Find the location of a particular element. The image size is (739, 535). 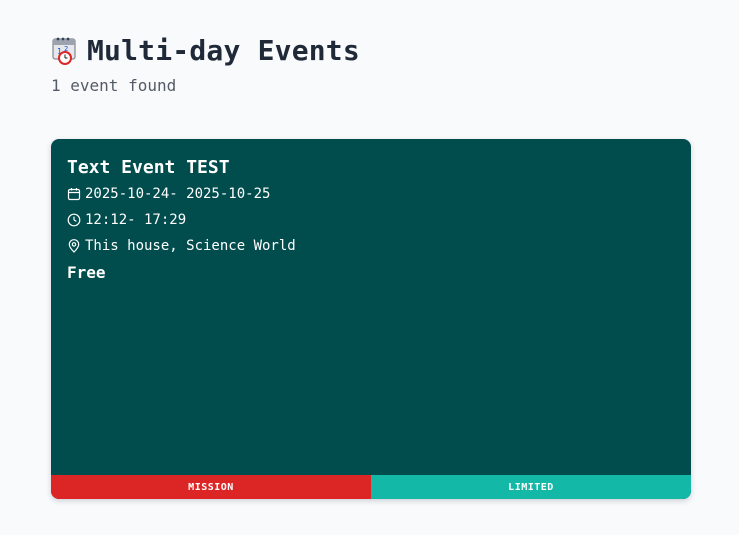

calendar-icon is located at coordinates (74, 194).